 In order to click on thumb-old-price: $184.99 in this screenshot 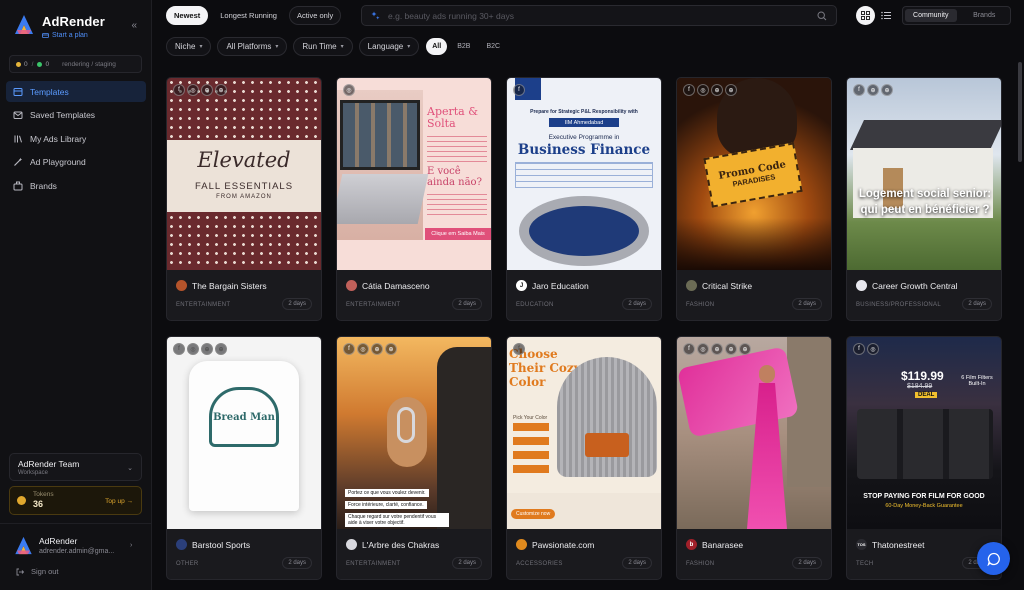, I will do `click(920, 386)`.